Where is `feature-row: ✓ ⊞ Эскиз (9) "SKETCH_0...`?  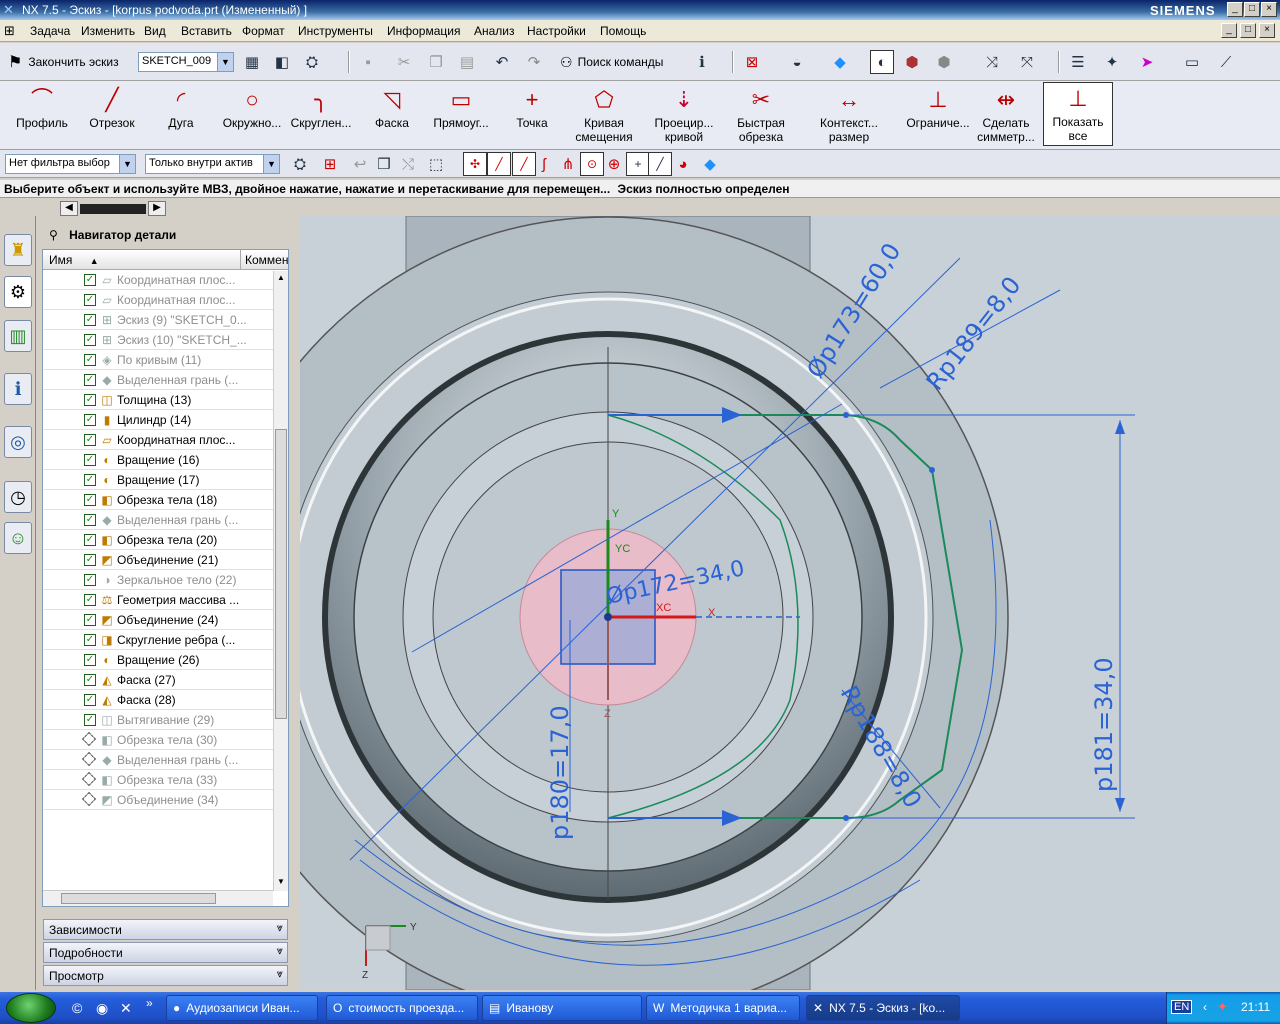 feature-row: ✓ ⊞ Эскиз (9) "SKETCH_0... is located at coordinates (158, 320).